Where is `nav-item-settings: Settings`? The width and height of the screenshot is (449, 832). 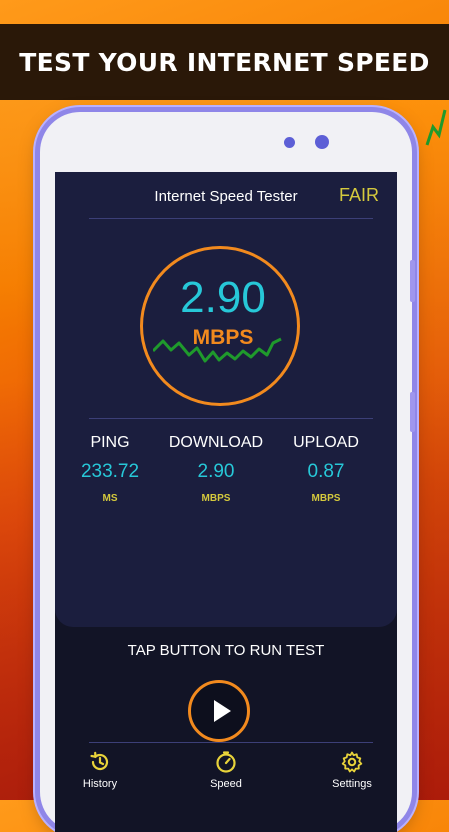
nav-item-settings: Settings is located at coordinates (352, 770).